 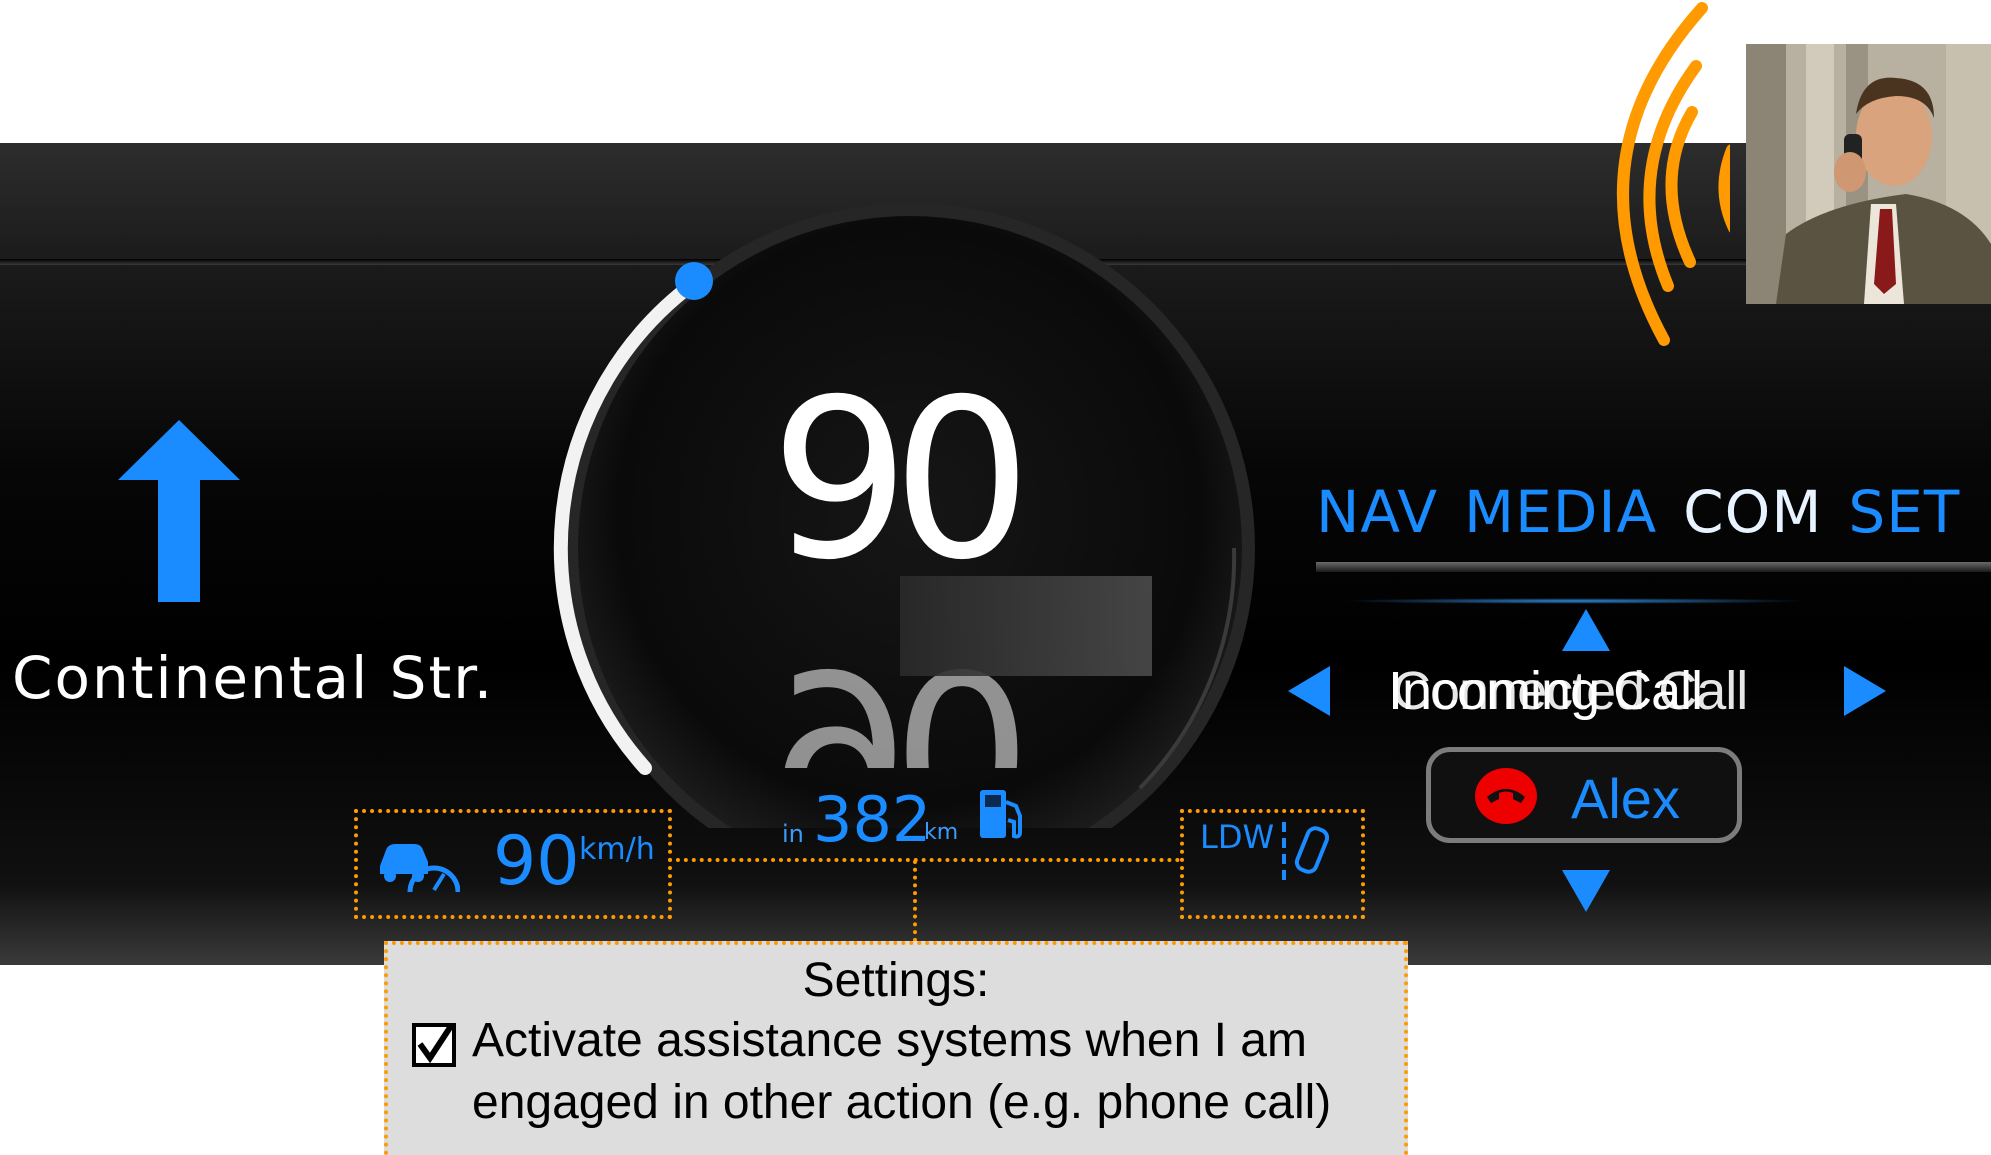 What do you see at coordinates (889, 1040) in the screenshot?
I see `settings-option-label: Activate assistance systems when I am` at bounding box center [889, 1040].